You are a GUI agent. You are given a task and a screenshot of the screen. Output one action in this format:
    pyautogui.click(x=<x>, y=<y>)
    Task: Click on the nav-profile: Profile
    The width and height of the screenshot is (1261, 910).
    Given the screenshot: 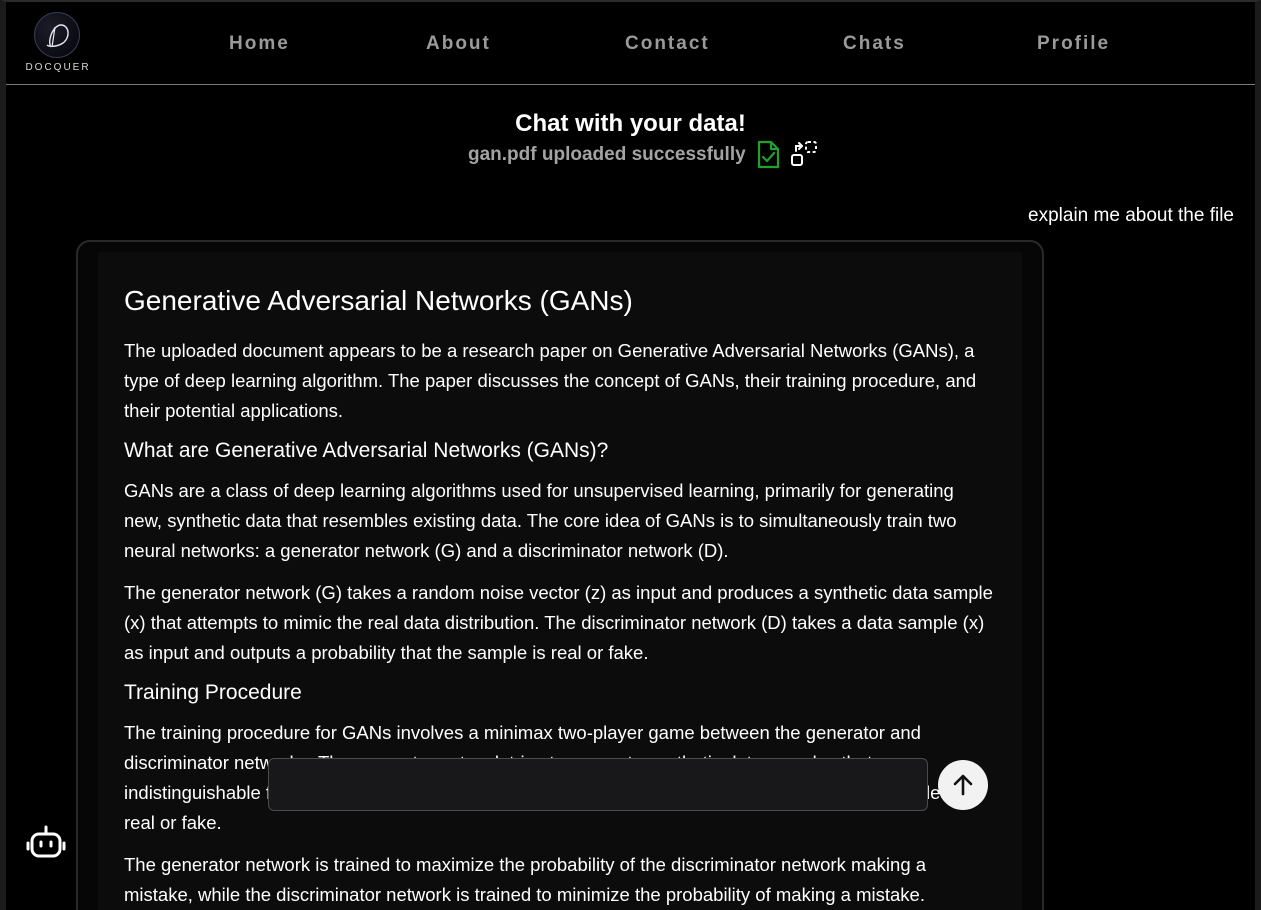 What is the action you would take?
    pyautogui.click(x=1073, y=44)
    